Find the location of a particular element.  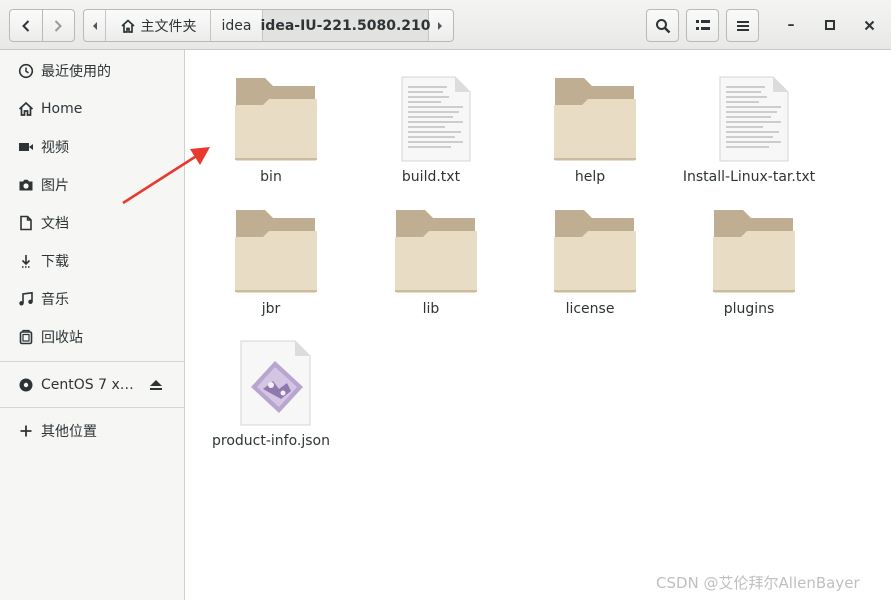

hamburger-menu-icon is located at coordinates (742, 25).